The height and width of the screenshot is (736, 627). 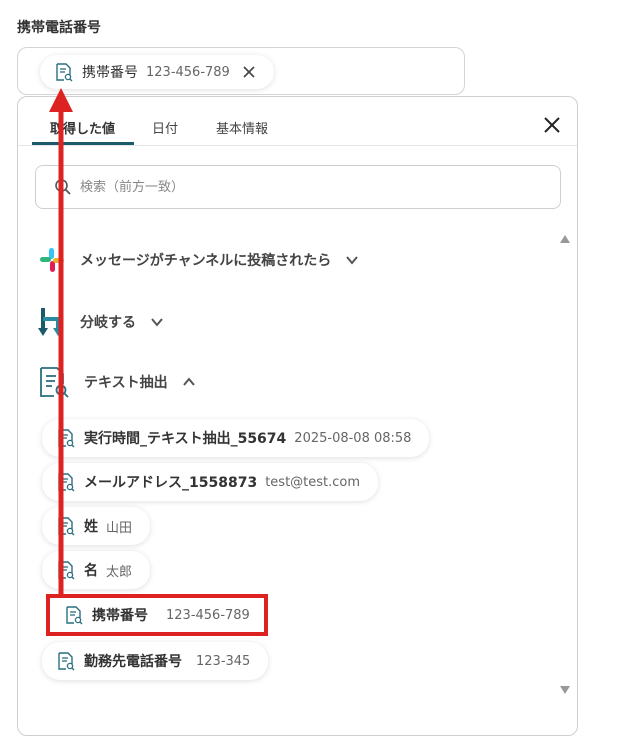 I want to click on section-name: テキスト抽出, so click(x=126, y=383).